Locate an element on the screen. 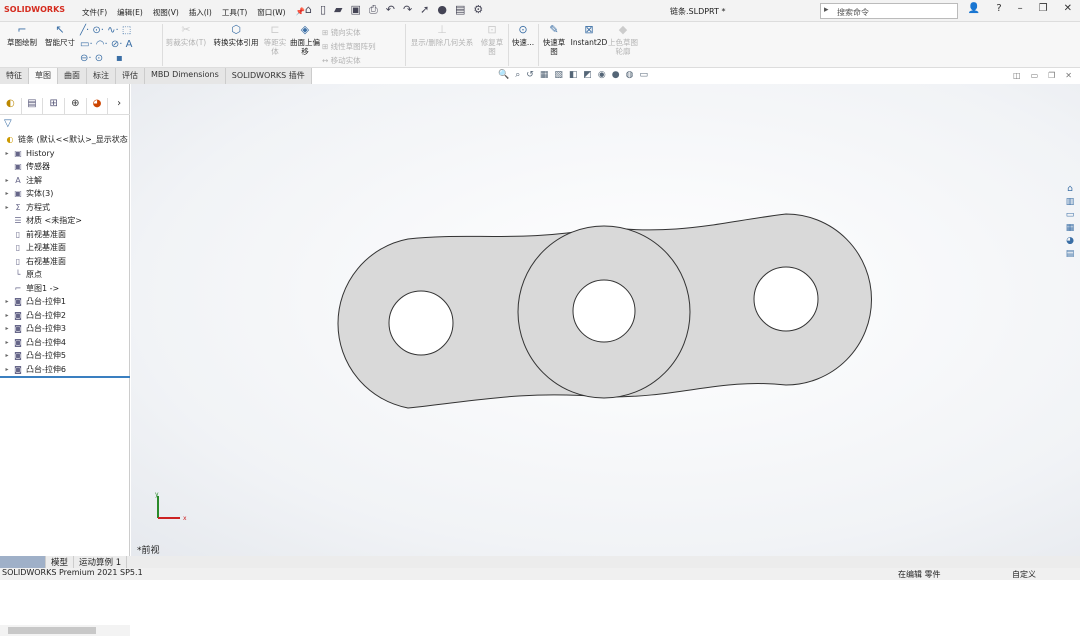  search-commands-input: ▸ 搜索命令 is located at coordinates (889, 11).